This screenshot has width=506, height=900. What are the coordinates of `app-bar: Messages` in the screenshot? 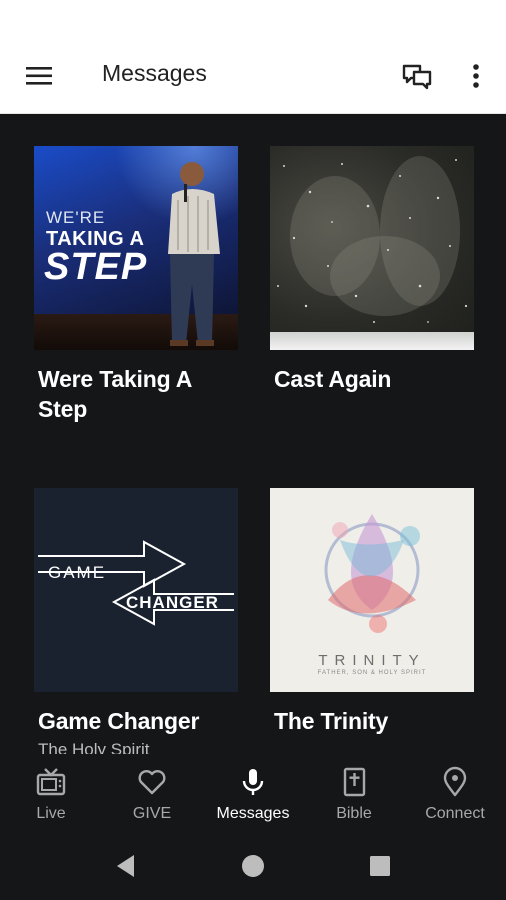 It's located at (253, 76).